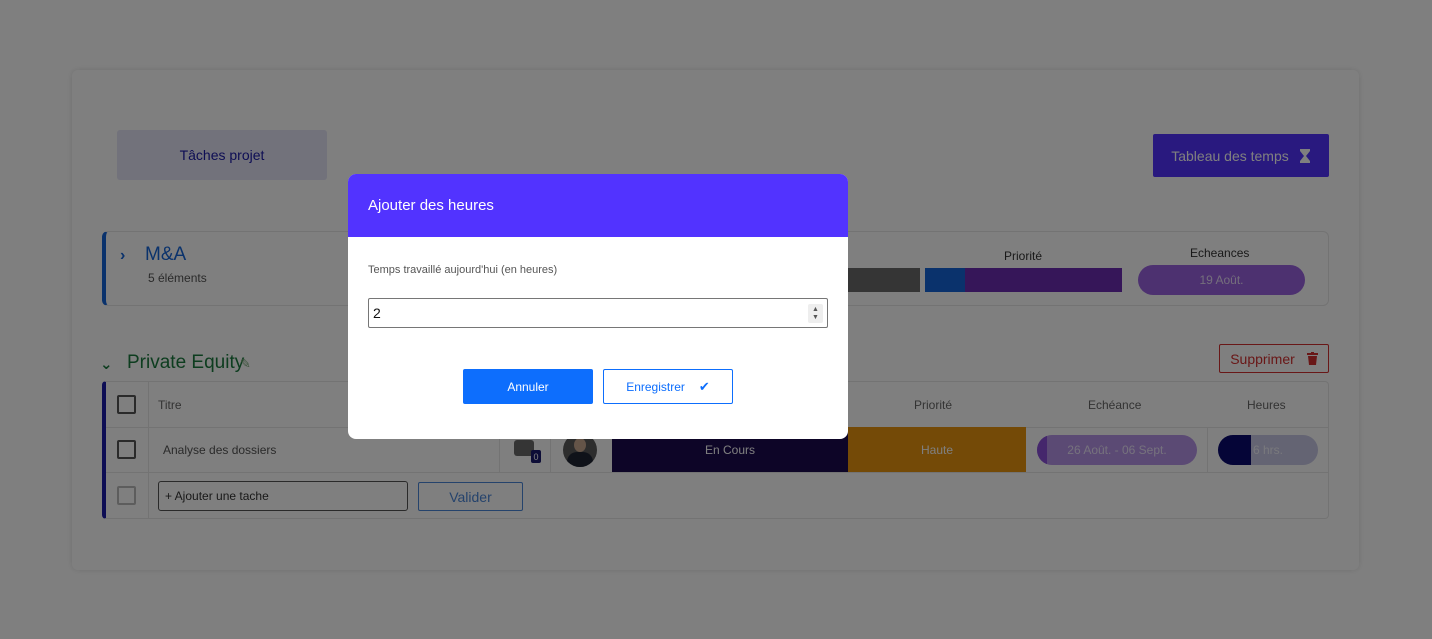 This screenshot has width=1432, height=639. Describe the element at coordinates (815, 318) in the screenshot. I see `chevron-down-icon: ▼` at that location.